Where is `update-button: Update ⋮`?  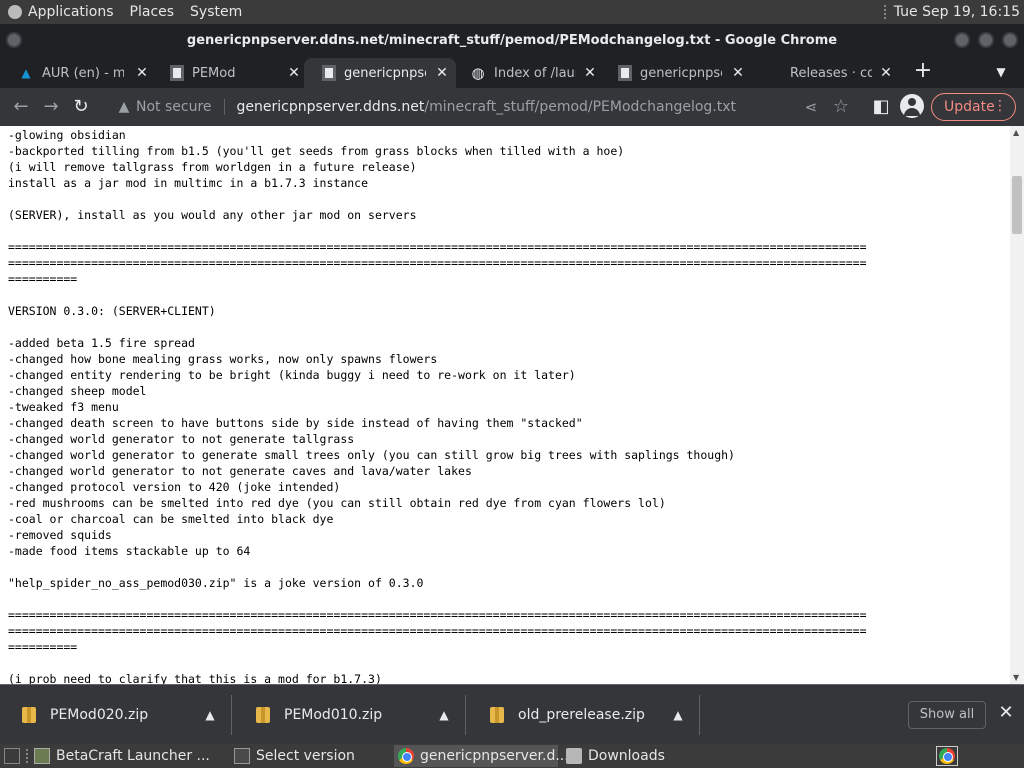 update-button: Update ⋮ is located at coordinates (973, 107).